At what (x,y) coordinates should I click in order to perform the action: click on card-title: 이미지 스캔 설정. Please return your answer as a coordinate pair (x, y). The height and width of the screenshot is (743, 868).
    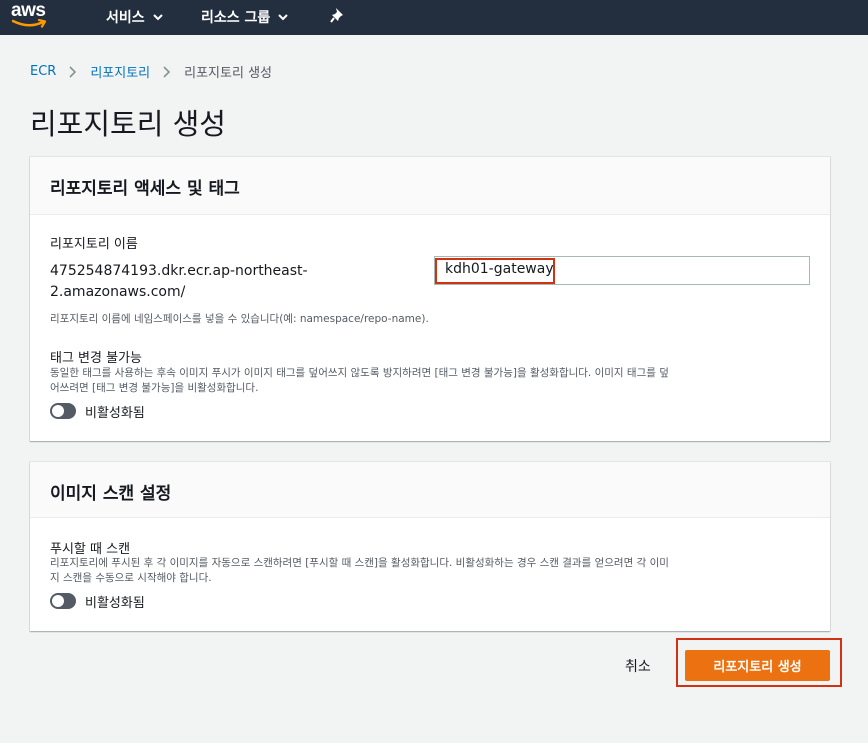
    Looking at the image, I should click on (430, 490).